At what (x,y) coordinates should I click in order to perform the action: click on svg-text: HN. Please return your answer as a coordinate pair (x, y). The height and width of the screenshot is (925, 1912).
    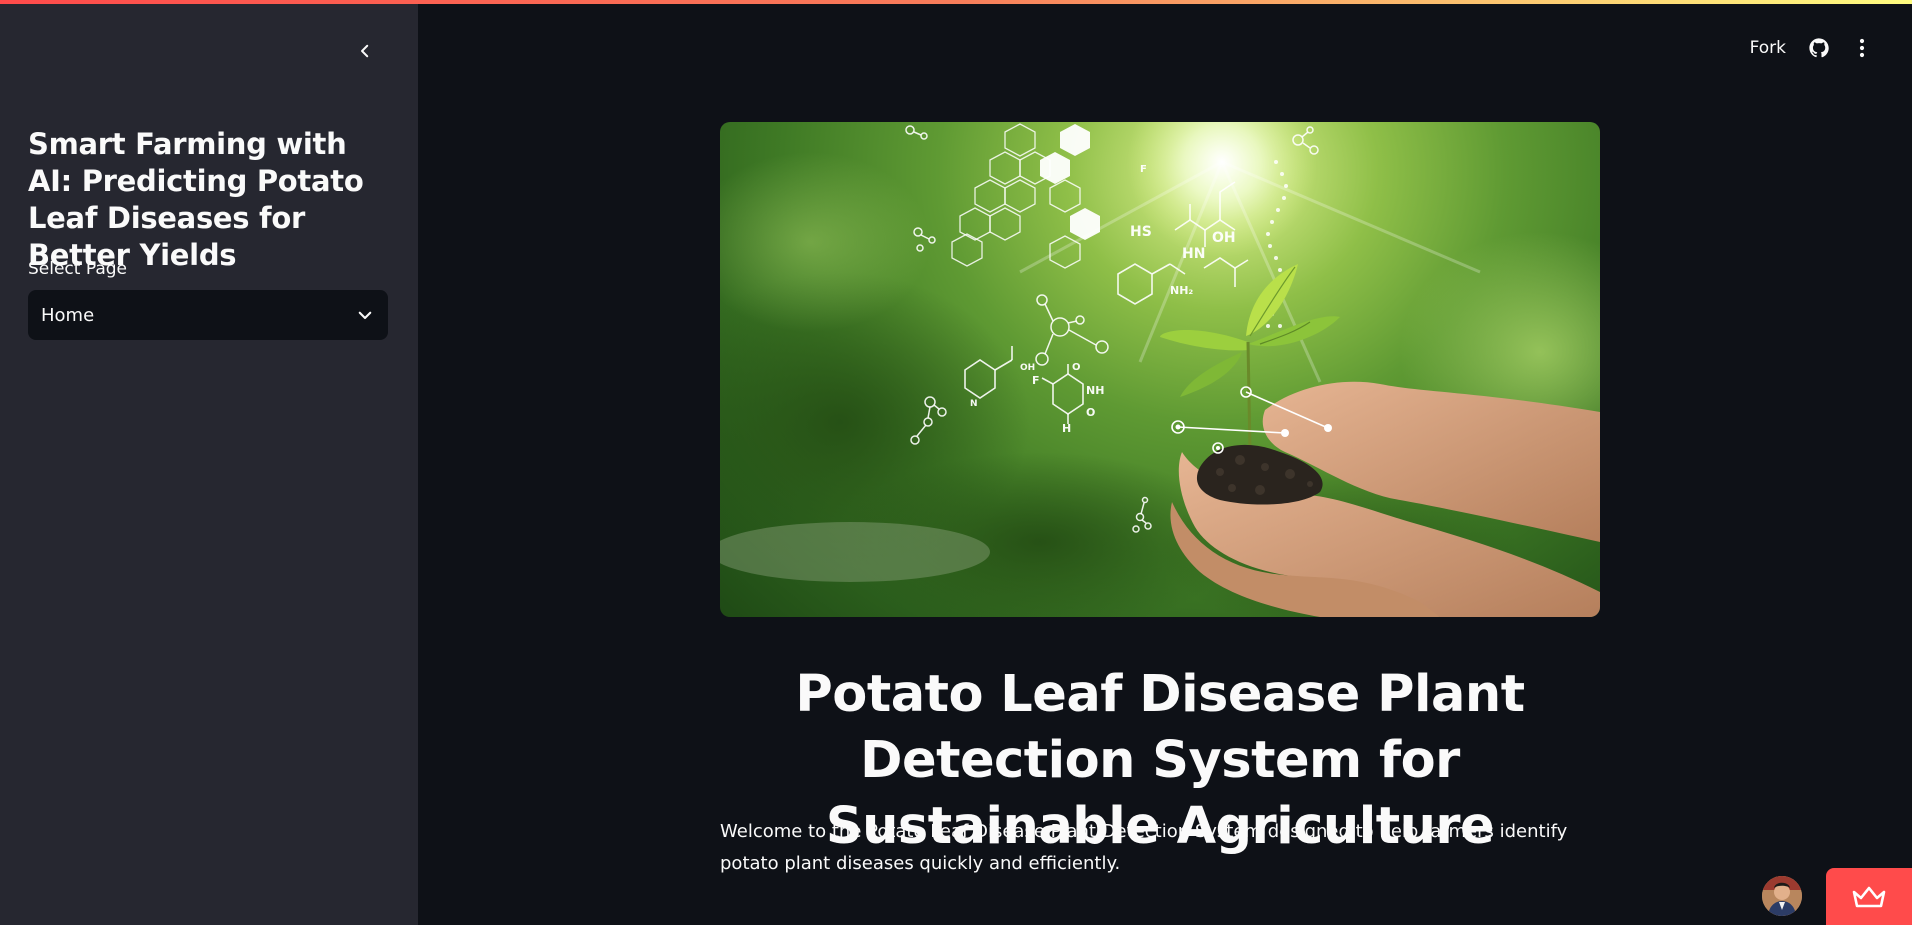
    Looking at the image, I should click on (1193, 254).